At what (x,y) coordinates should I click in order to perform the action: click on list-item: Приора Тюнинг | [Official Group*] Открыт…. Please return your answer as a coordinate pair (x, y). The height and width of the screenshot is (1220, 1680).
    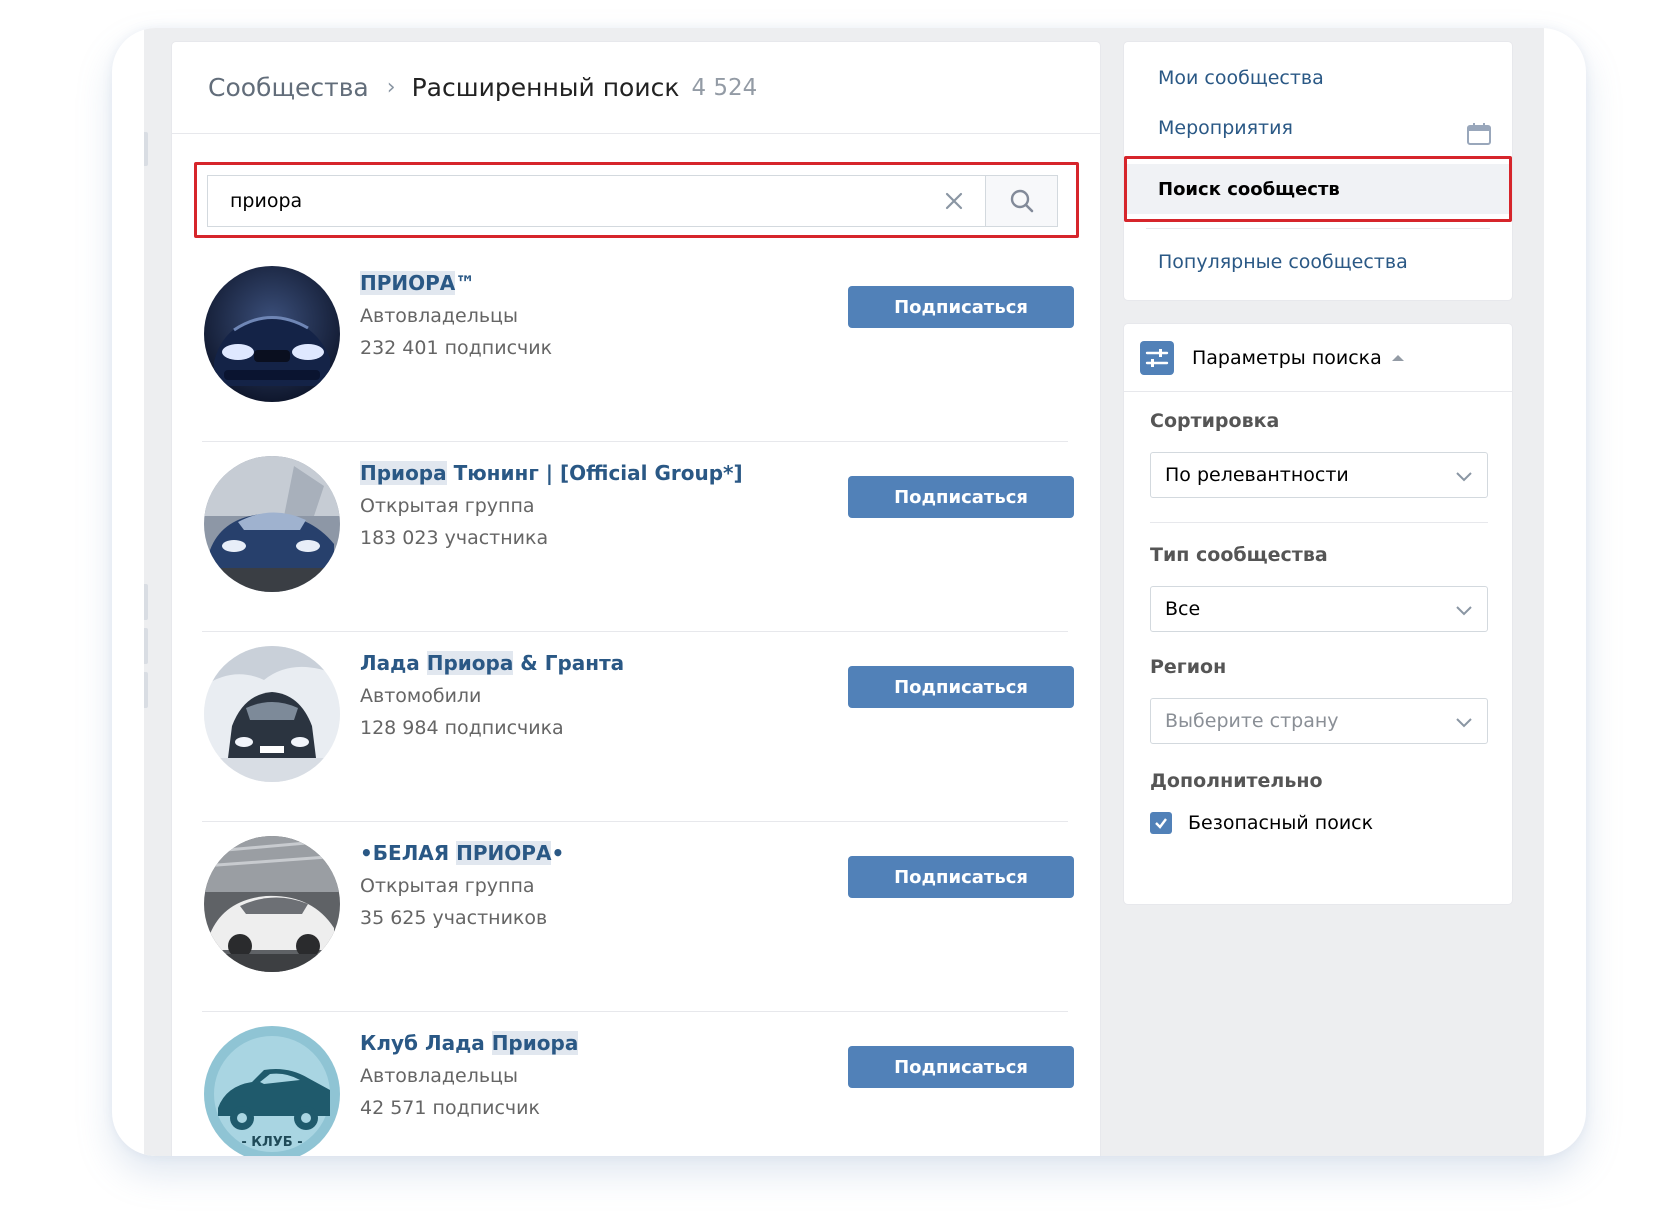
    Looking at the image, I should click on (638, 537).